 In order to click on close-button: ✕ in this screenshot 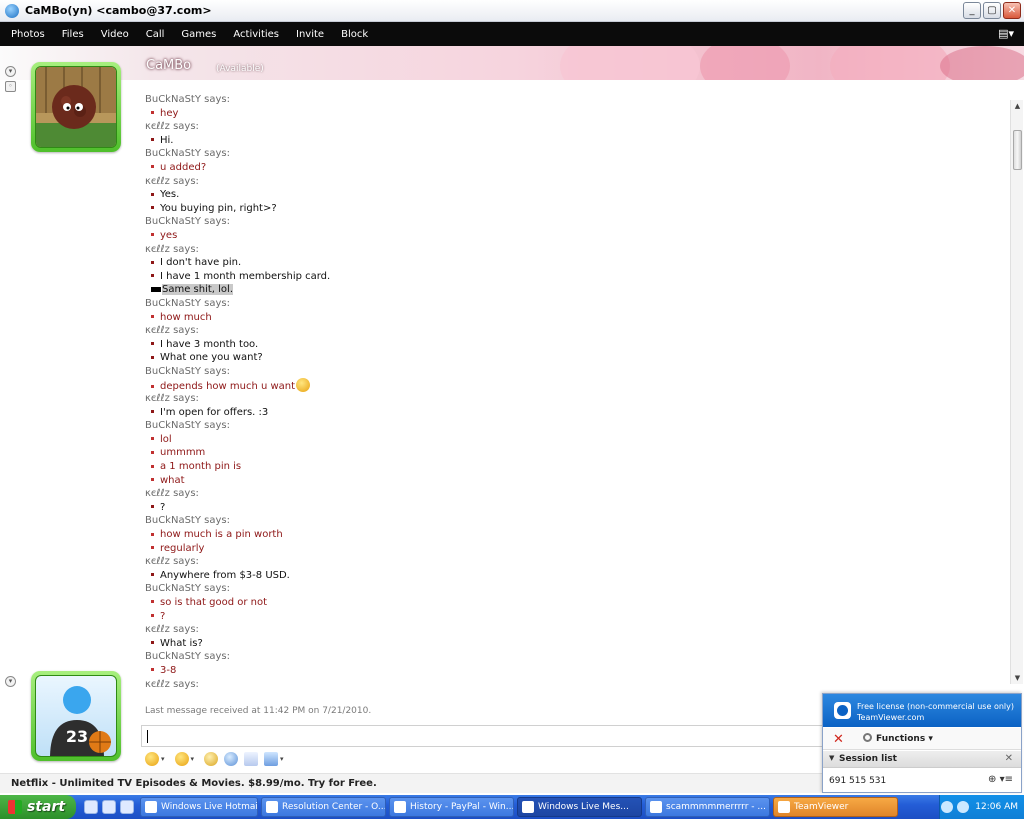, I will do `click(1012, 10)`.